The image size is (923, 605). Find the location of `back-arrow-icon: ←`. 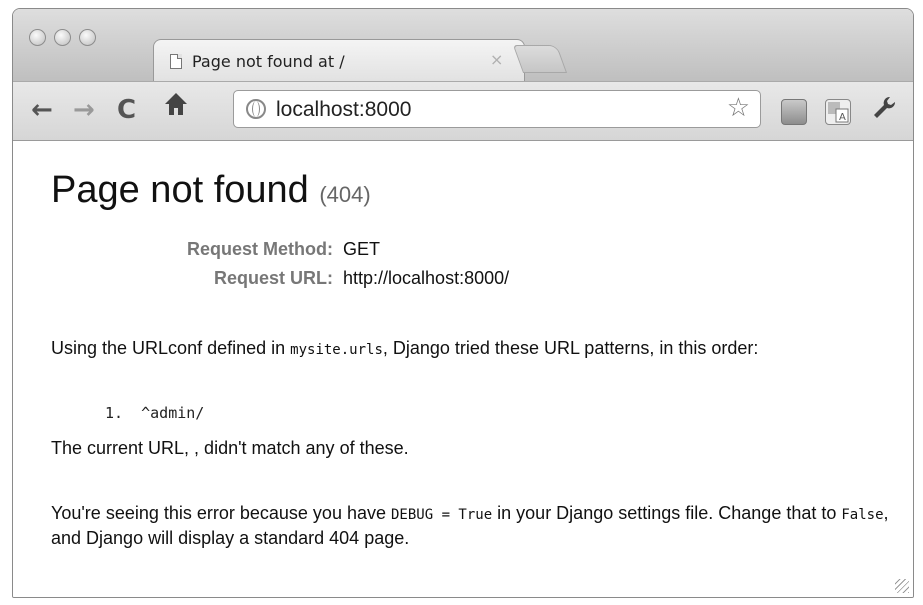

back-arrow-icon: ← is located at coordinates (42, 110).